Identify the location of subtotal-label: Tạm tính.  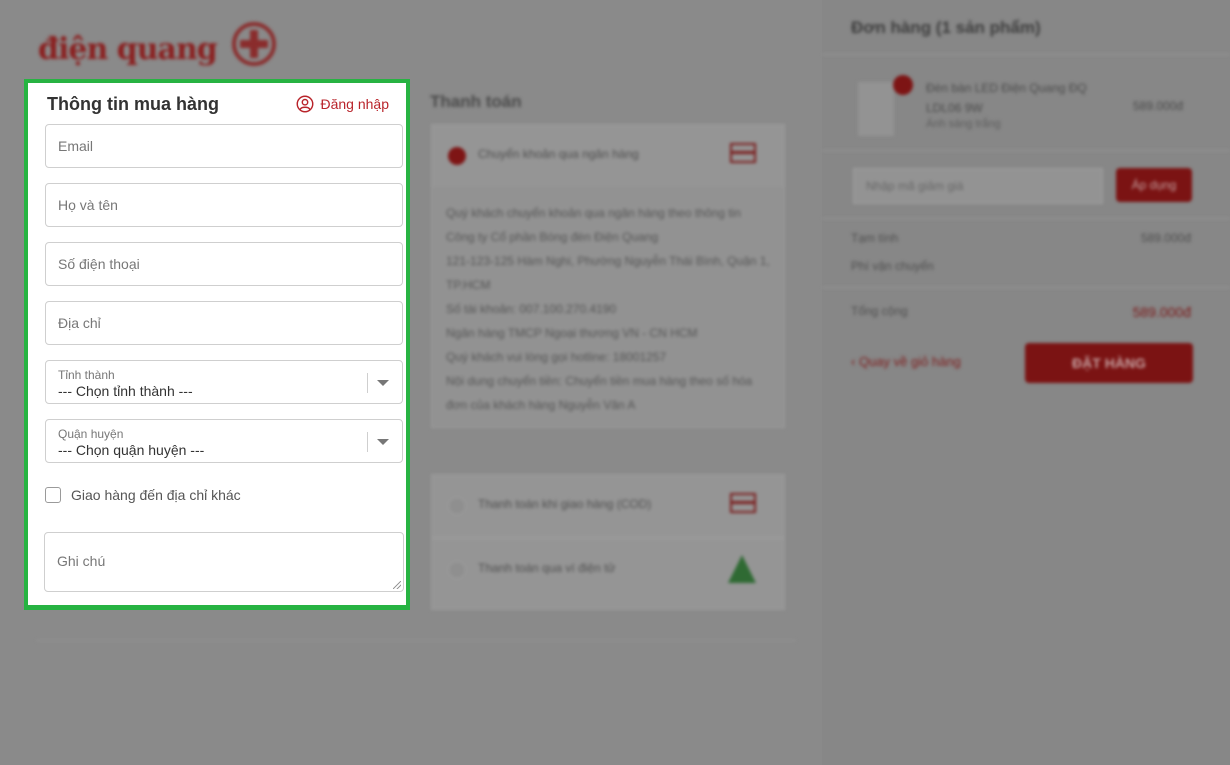
(875, 238).